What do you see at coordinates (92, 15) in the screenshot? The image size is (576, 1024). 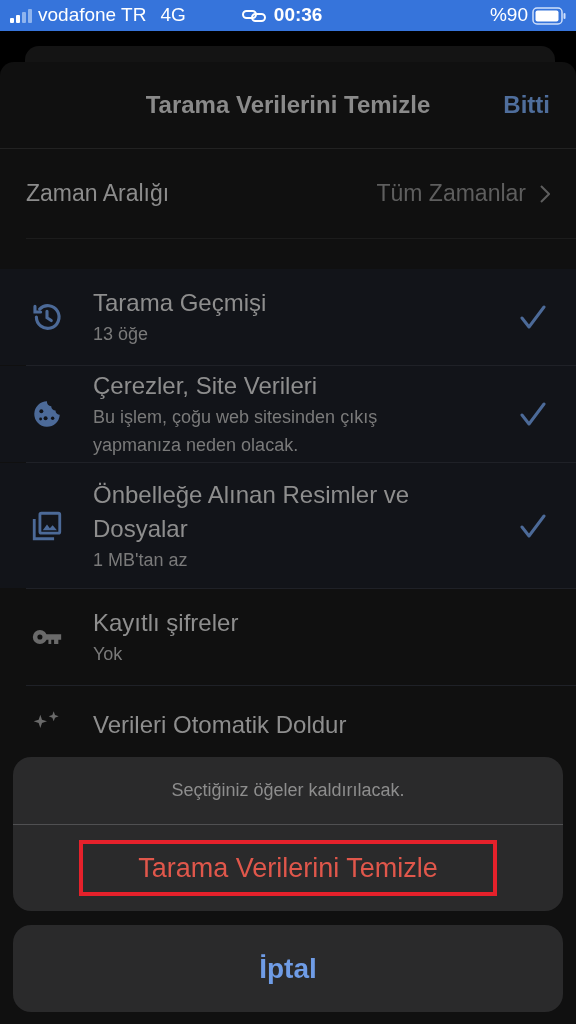 I see `carrier-name: vodafone TR` at bounding box center [92, 15].